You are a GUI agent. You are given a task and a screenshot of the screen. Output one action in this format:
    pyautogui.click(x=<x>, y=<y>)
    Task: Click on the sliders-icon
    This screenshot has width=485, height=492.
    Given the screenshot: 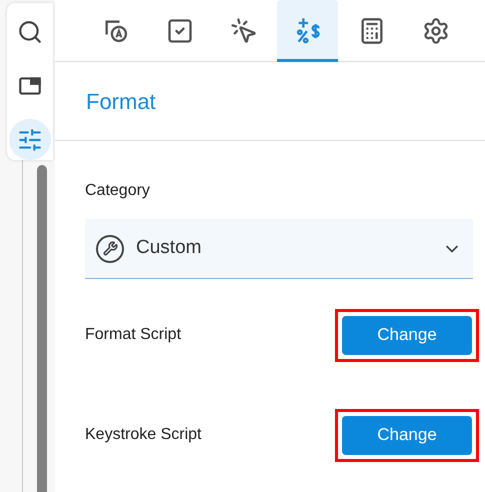 What is the action you would take?
    pyautogui.click(x=30, y=139)
    